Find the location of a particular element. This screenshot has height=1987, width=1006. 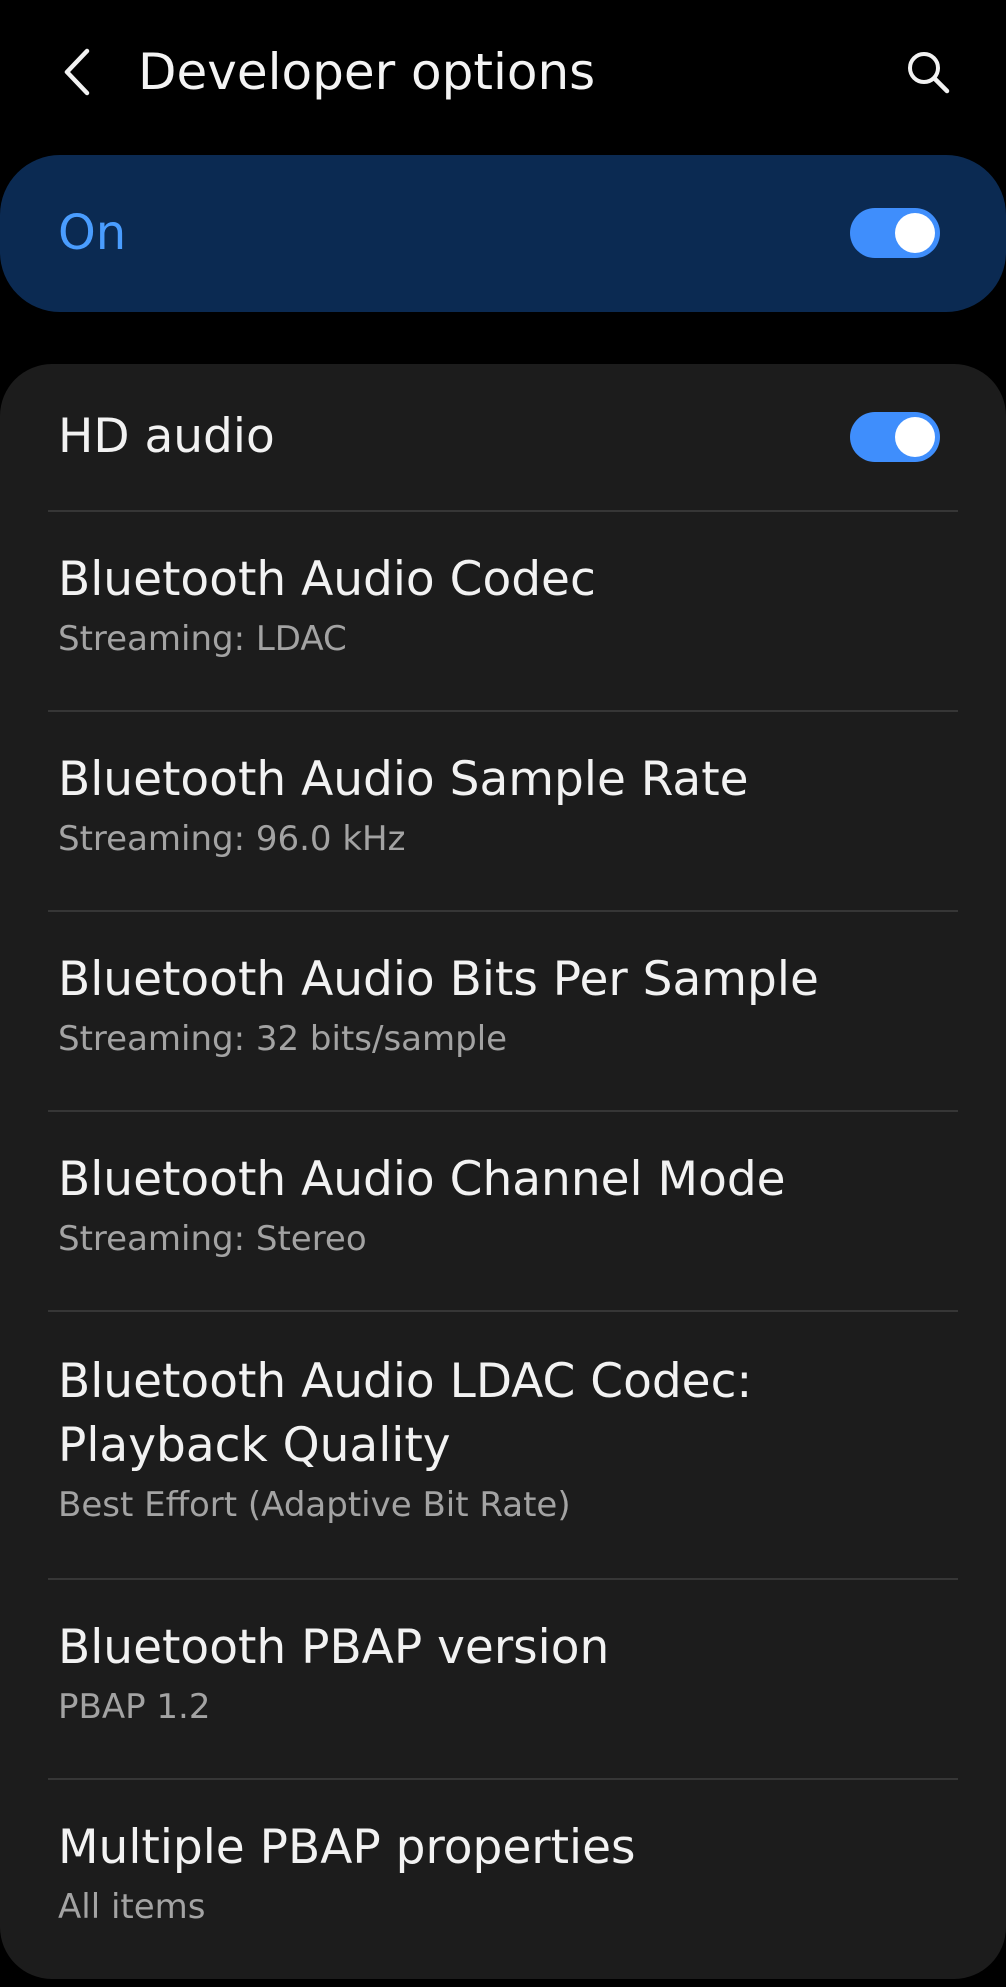

search-icon is located at coordinates (929, 73).